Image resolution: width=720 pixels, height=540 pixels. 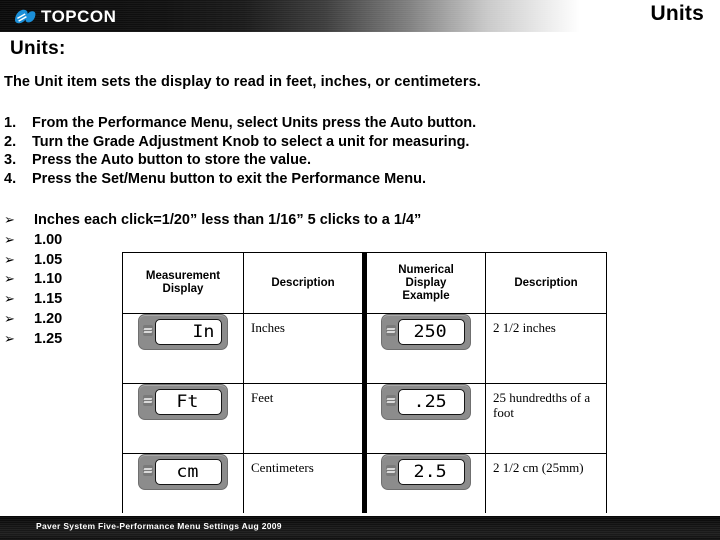 I want to click on topcon-logo: TOPCON, so click(x=65, y=16).